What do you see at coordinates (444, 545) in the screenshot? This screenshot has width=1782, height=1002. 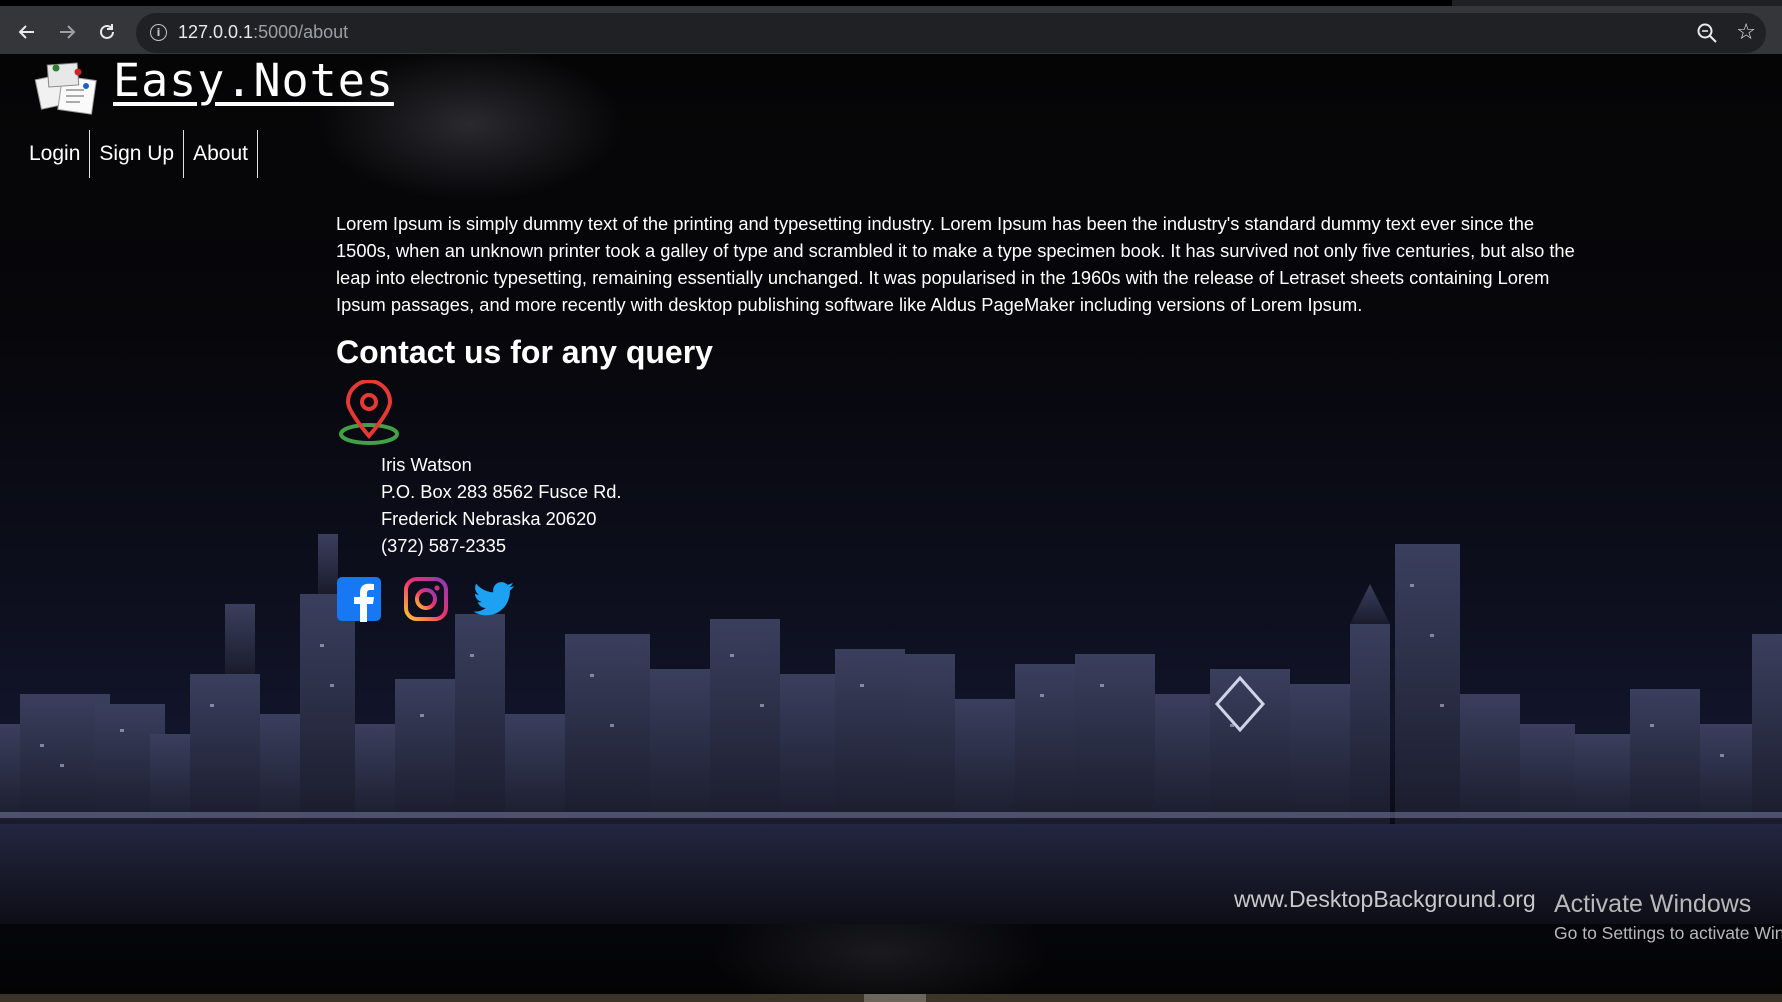 I see `address-phone: (372) 587-2335` at bounding box center [444, 545].